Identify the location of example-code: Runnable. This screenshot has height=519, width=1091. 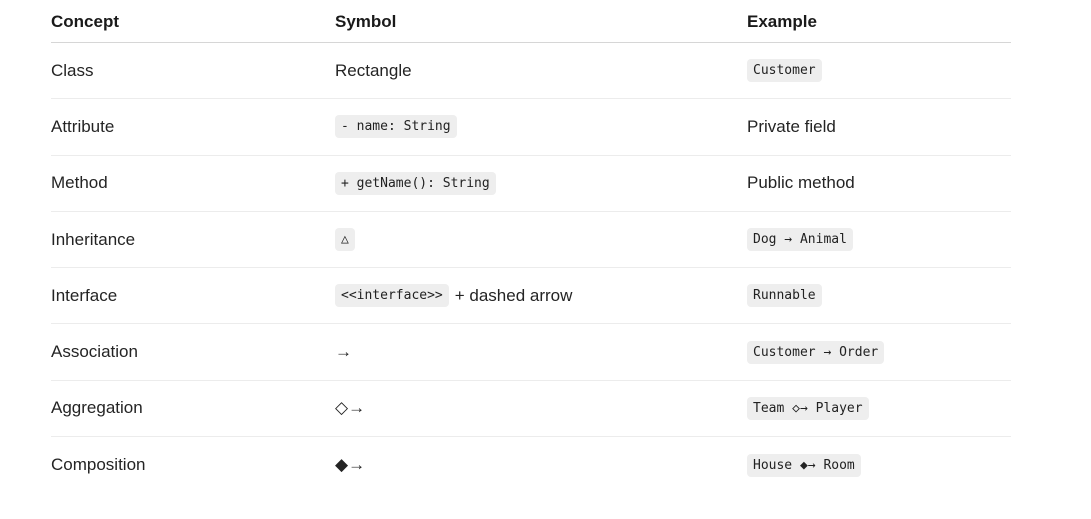
(784, 296).